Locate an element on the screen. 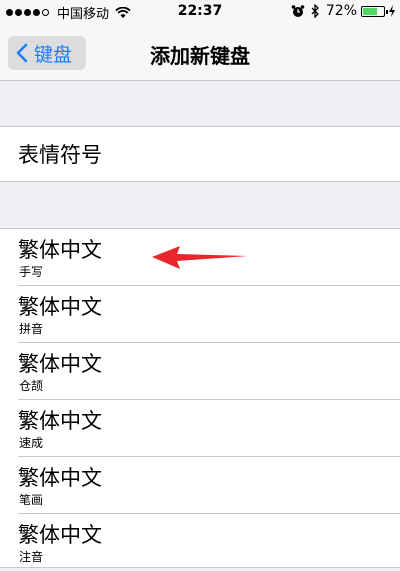 This screenshot has height=571, width=400. keyboard-method: 注音 is located at coordinates (31, 557).